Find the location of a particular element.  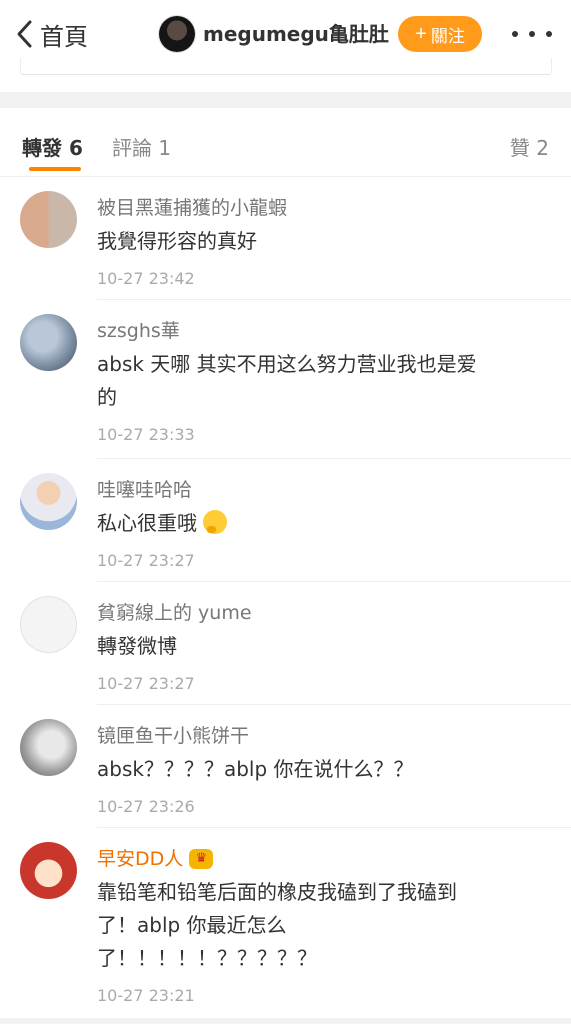

list-item: 貧窮線上的 yume 轉發微博 10-27 23:27 is located at coordinates (285, 643).